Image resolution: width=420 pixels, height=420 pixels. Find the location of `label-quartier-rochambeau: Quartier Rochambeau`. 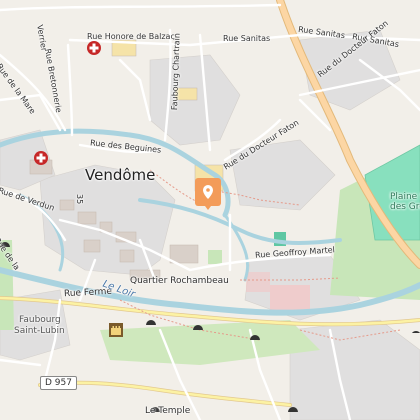

label-quartier-rochambeau: Quartier Rochambeau is located at coordinates (179, 281).